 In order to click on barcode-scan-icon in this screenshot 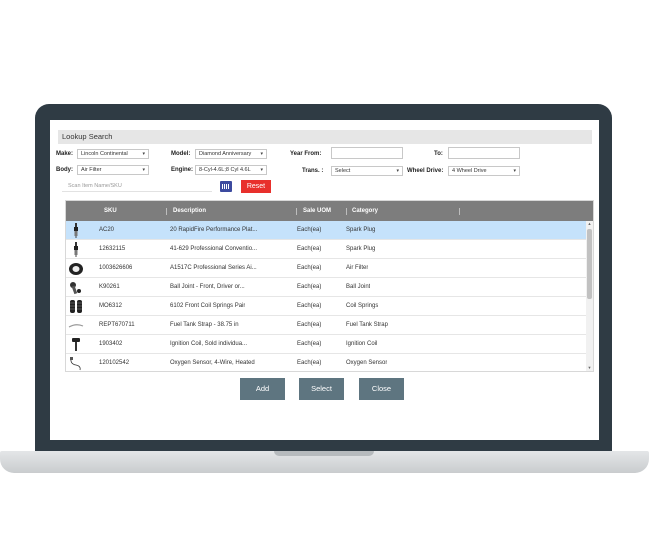, I will do `click(226, 186)`.